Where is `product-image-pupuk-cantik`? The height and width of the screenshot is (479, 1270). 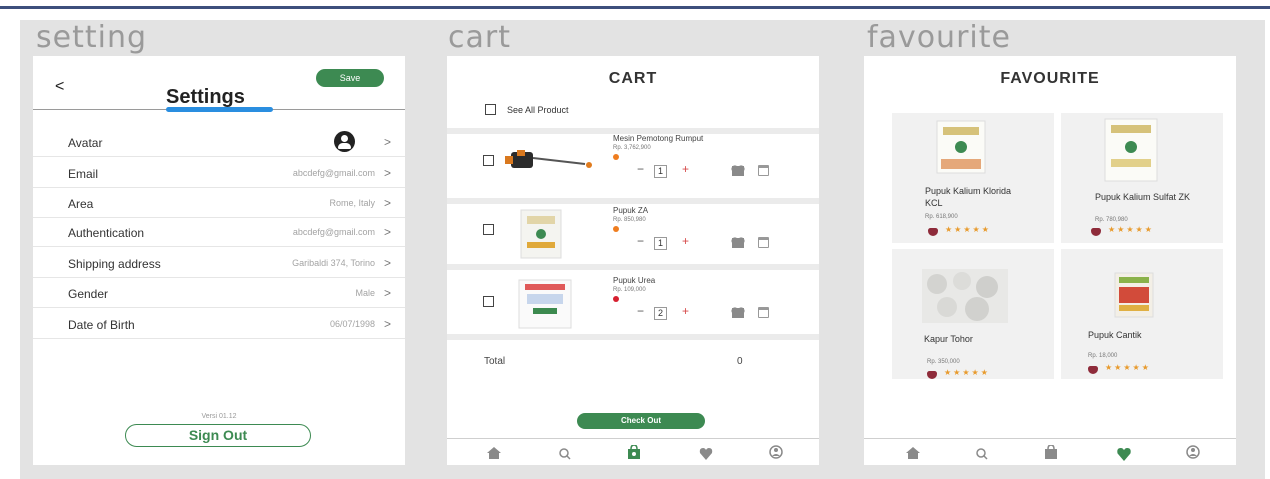 product-image-pupuk-cantik is located at coordinates (1134, 295).